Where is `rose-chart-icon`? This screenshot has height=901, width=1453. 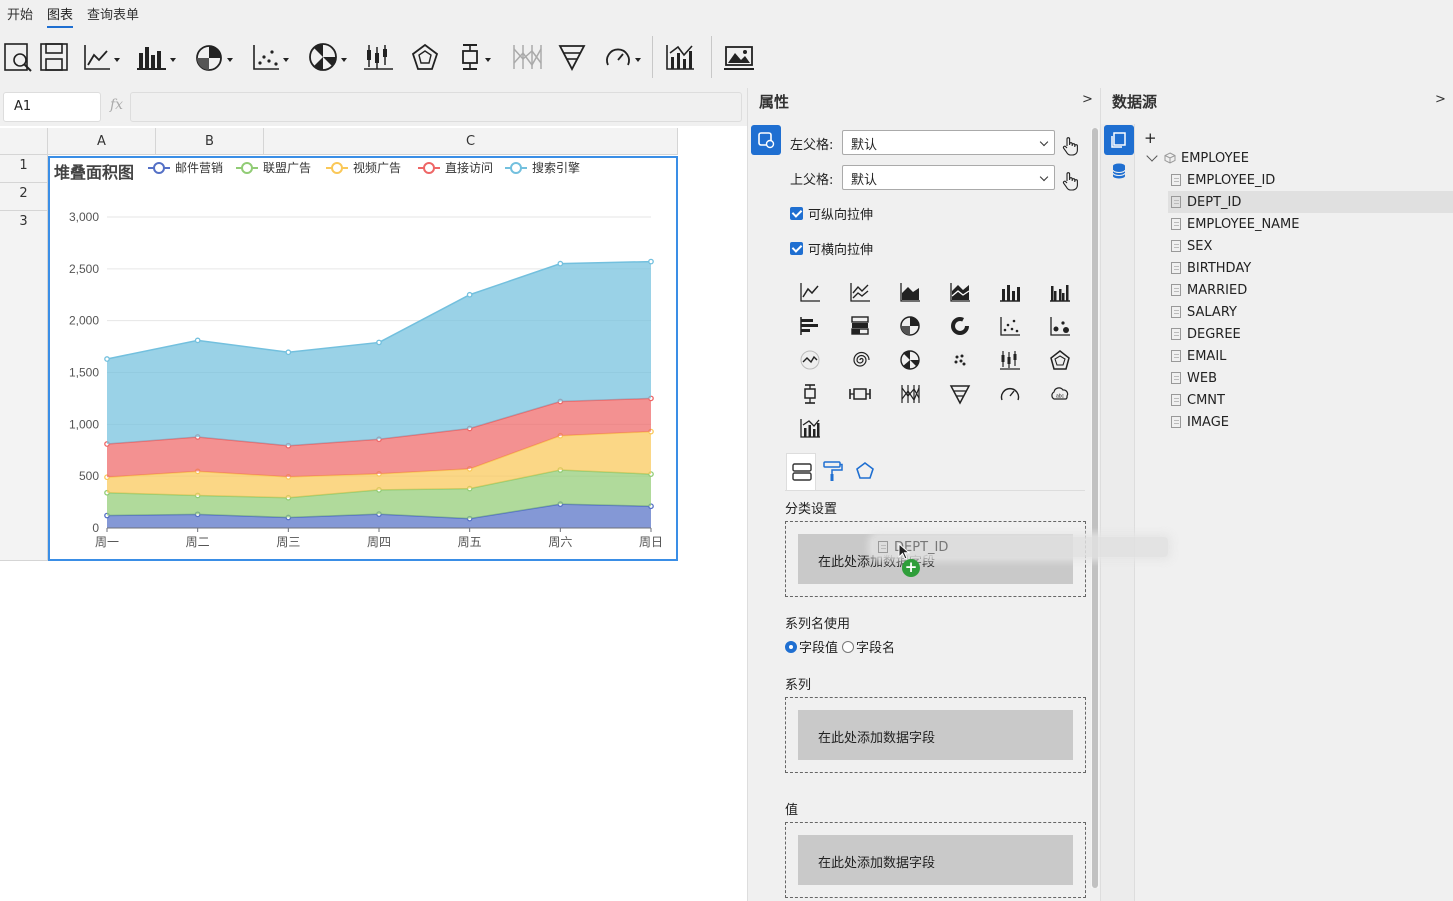 rose-chart-icon is located at coordinates (910, 360).